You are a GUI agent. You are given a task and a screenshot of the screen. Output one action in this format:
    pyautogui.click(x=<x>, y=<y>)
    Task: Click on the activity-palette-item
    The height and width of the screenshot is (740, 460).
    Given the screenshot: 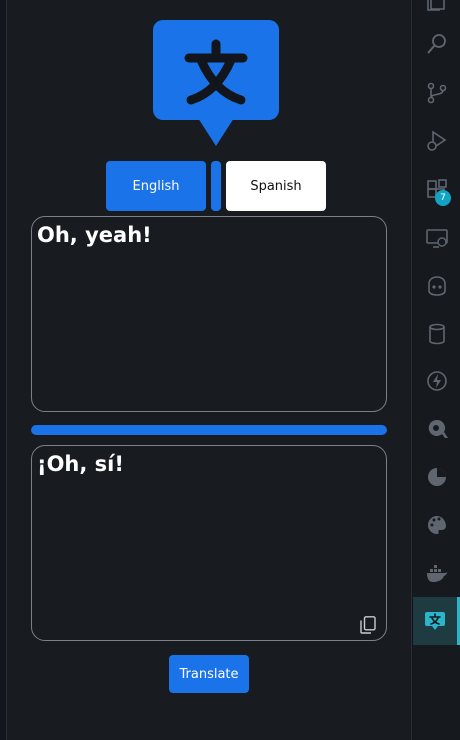 What is the action you would take?
    pyautogui.click(x=436, y=525)
    